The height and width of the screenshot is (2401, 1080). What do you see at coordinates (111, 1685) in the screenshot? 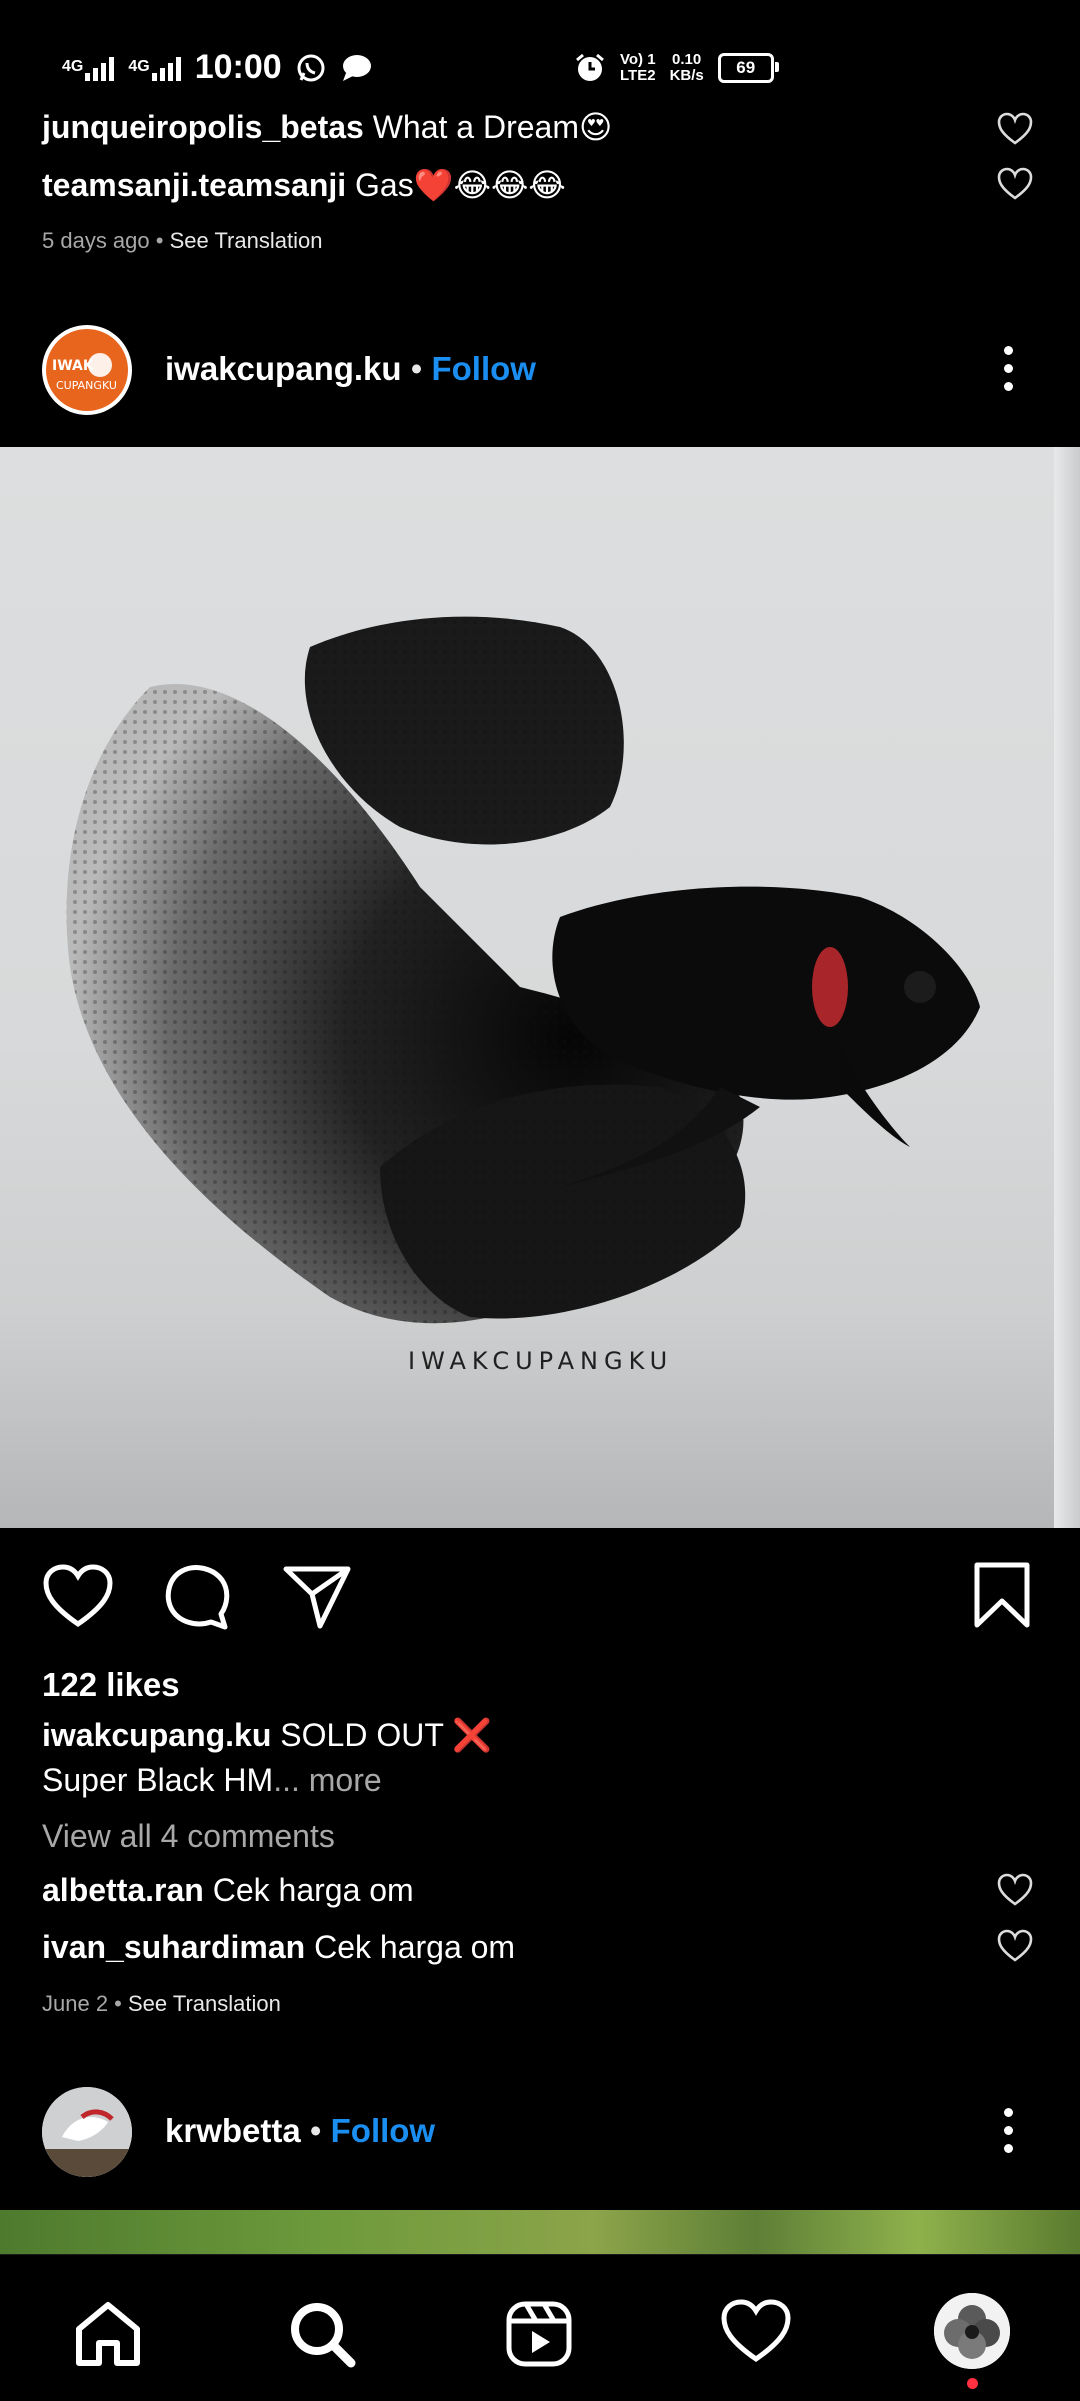
I see `likes-count: 122 likes` at bounding box center [111, 1685].